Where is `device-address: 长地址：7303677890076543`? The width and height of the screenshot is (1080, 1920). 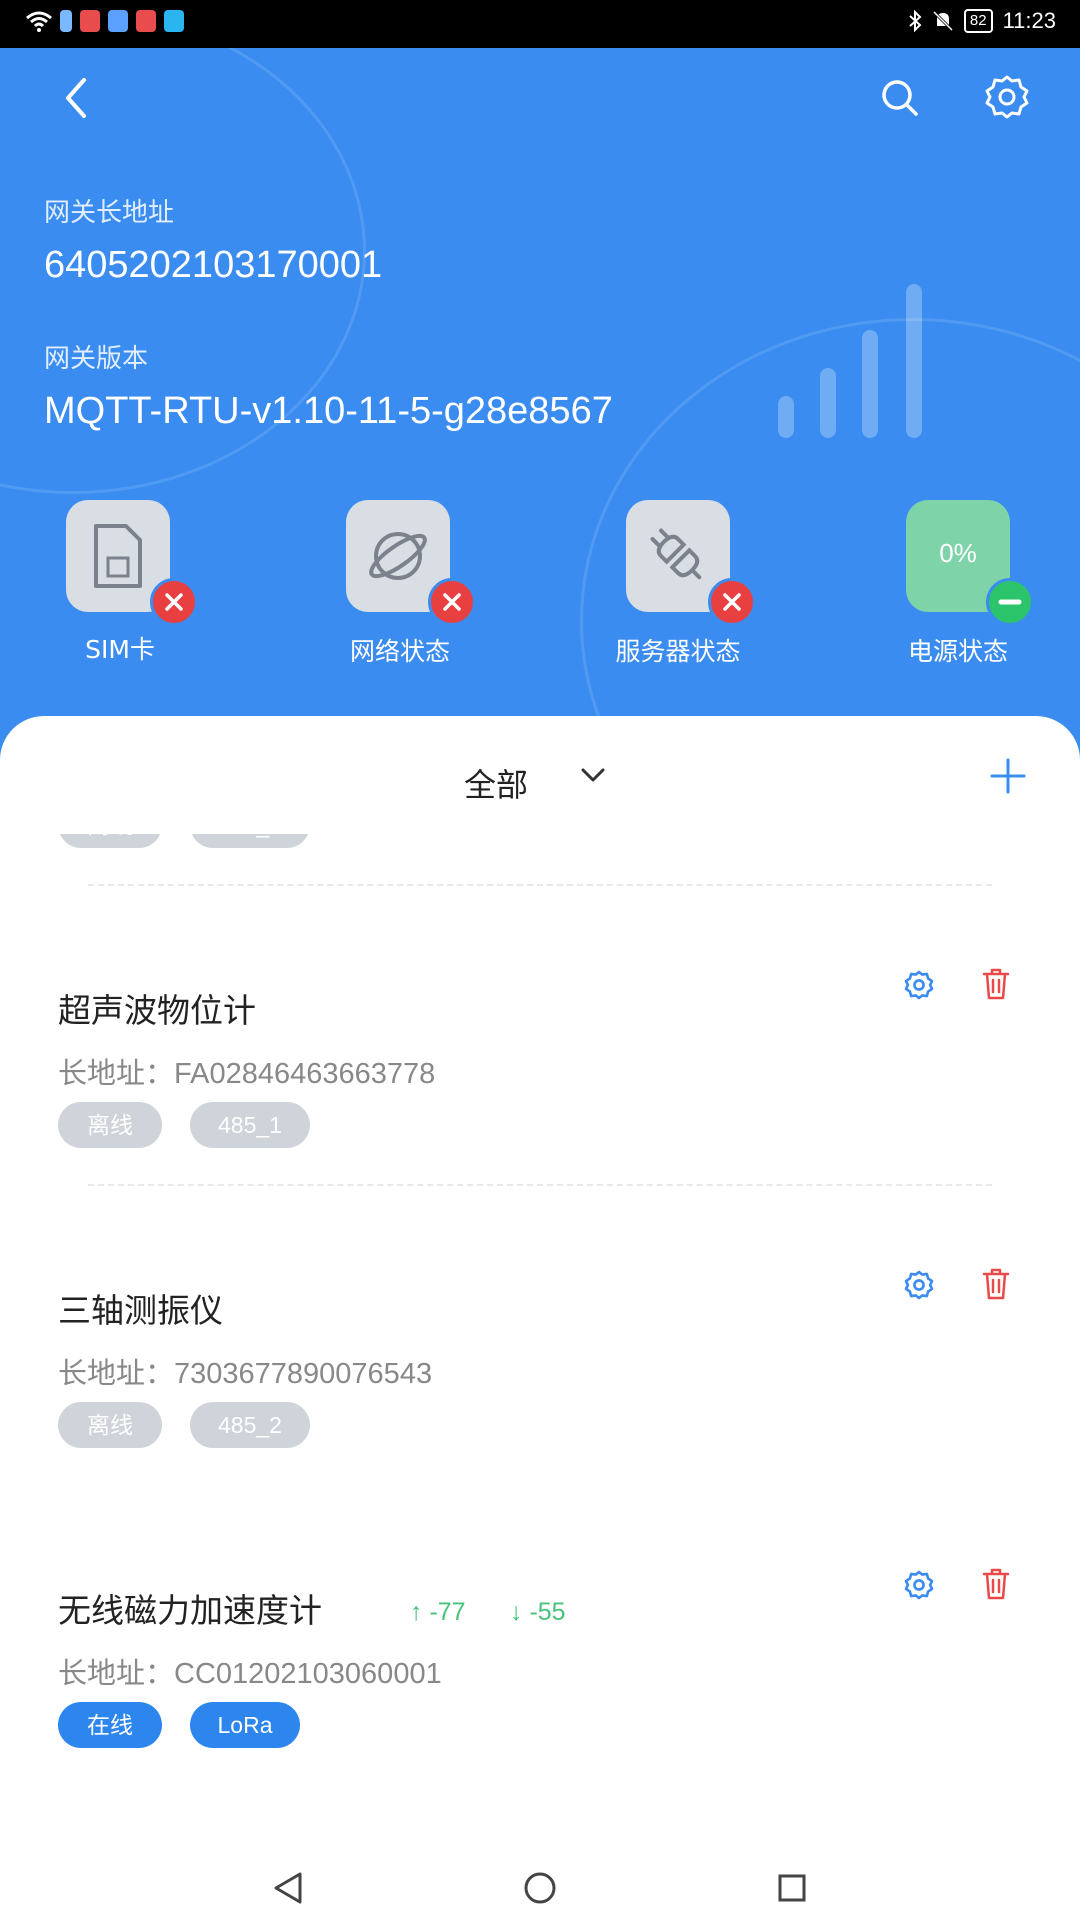 device-address: 长地址：7303677890076543 is located at coordinates (245, 1374).